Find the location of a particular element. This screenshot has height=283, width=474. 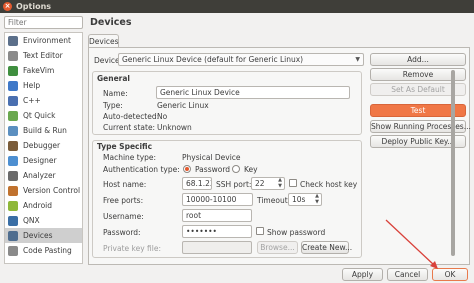

designer-icon is located at coordinates (13, 161).